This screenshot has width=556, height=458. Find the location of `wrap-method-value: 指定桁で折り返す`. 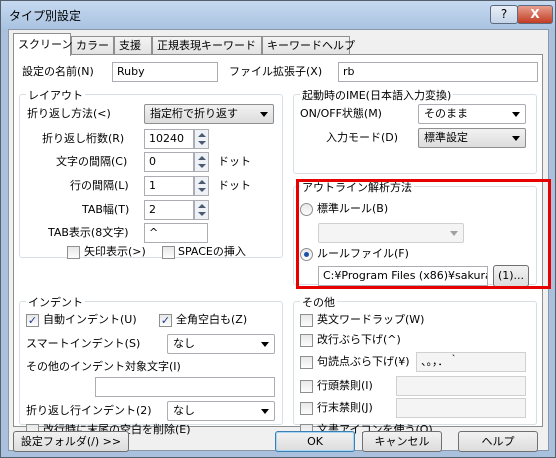

wrap-method-value: 指定桁で折り返す is located at coordinates (194, 113).